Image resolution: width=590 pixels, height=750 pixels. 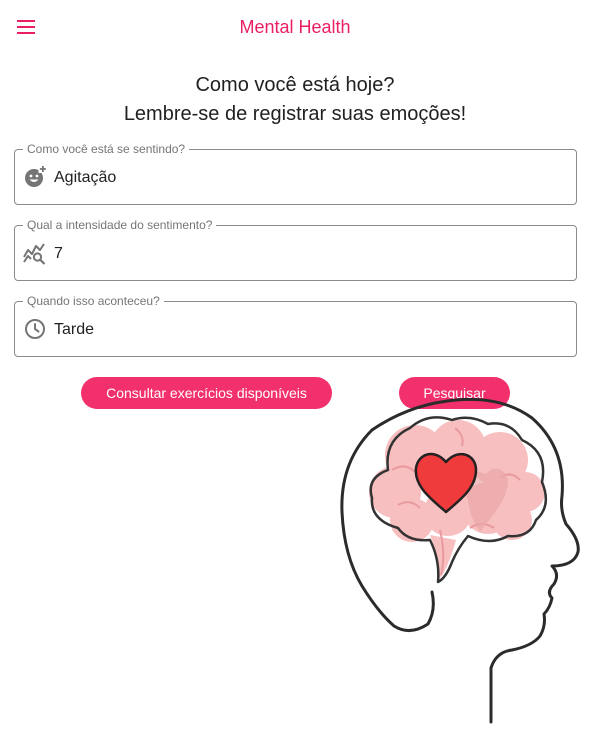 What do you see at coordinates (295, 249) in the screenshot?
I see `intensity-field: Qual a intensidade do sentimento? 7` at bounding box center [295, 249].